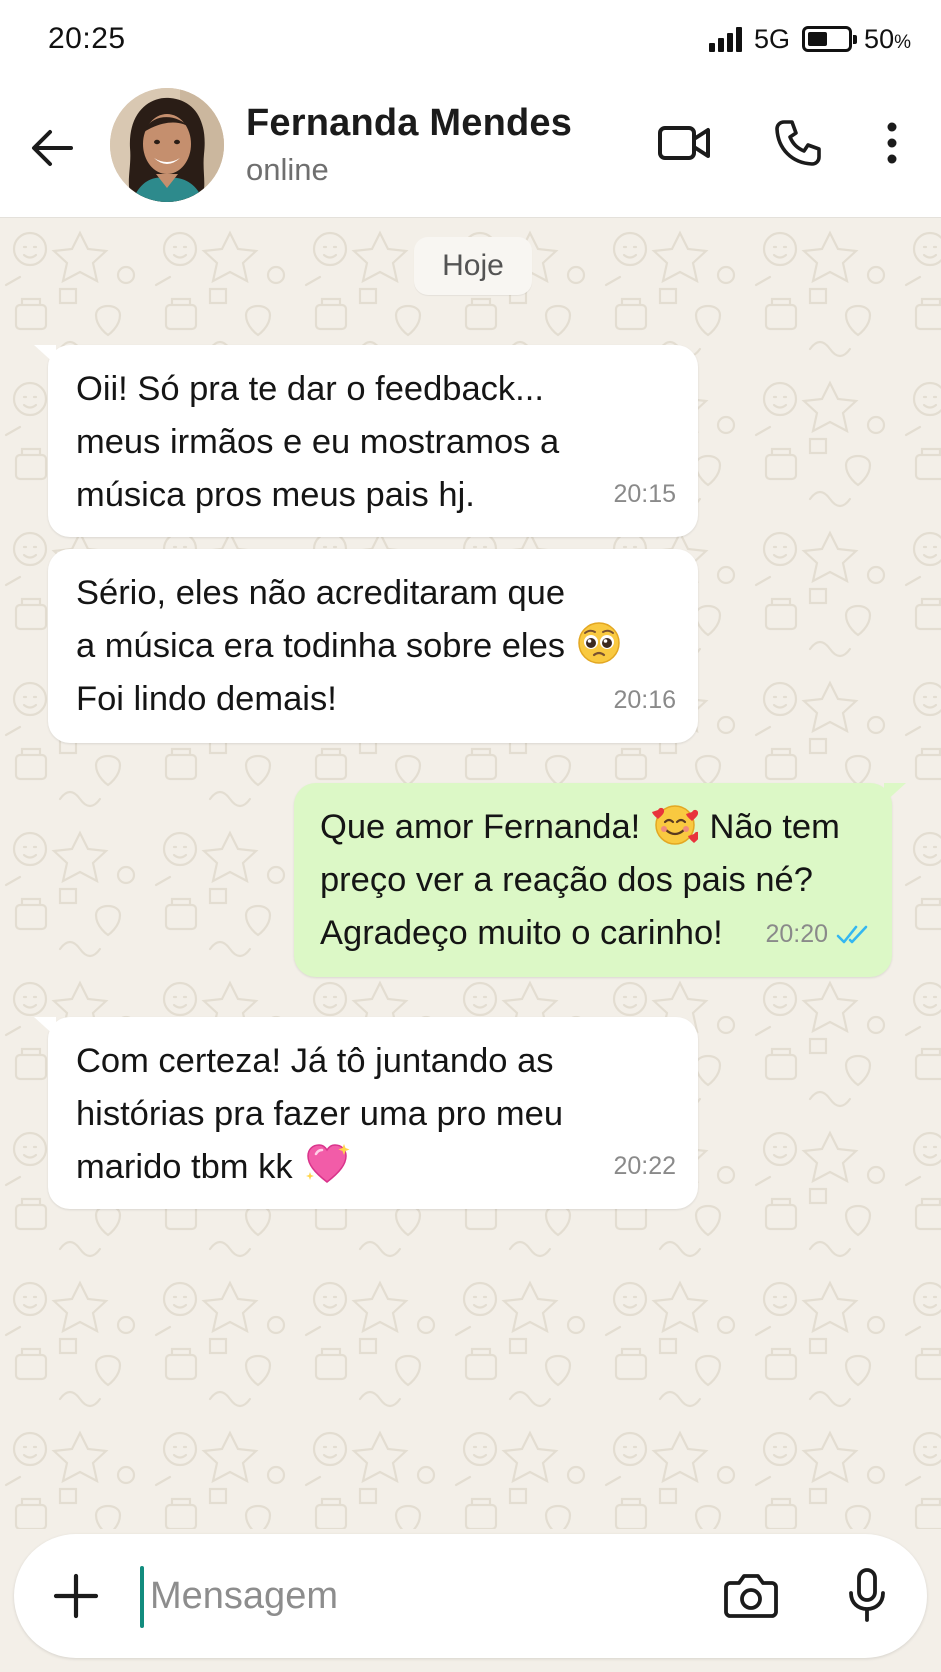 This screenshot has width=941, height=1672. I want to click on battery-percent-value: 50, so click(879, 38).